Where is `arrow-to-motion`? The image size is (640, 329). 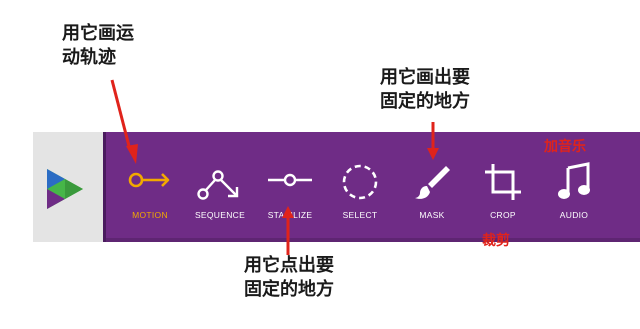
arrow-to-motion is located at coordinates (124, 121).